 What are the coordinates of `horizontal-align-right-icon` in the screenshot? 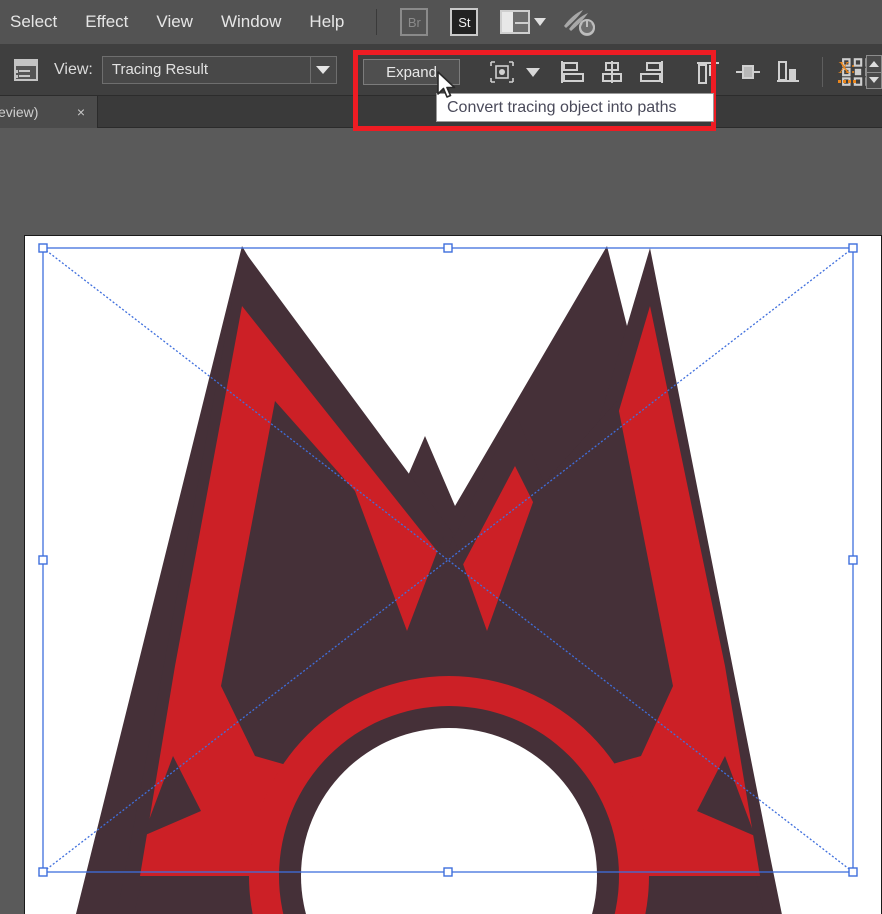 It's located at (652, 72).